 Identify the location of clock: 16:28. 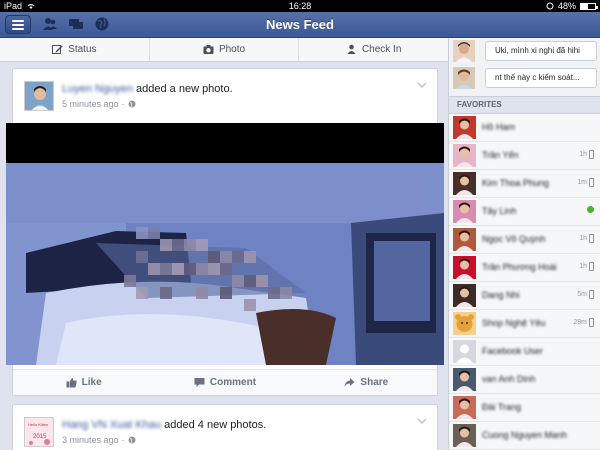
(300, 6).